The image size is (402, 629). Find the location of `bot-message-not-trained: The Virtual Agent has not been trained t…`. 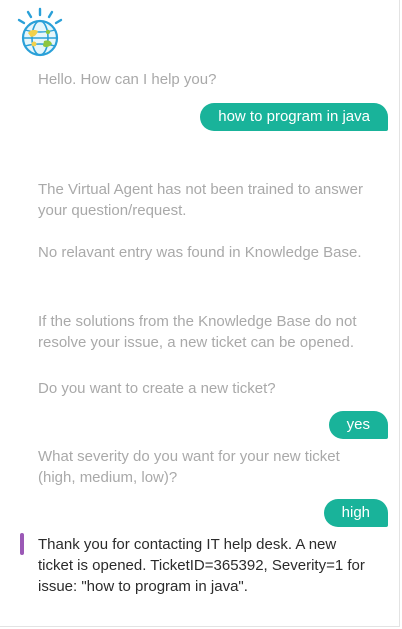

bot-message-not-trained: The Virtual Agent has not been trained t… is located at coordinates (200, 200).